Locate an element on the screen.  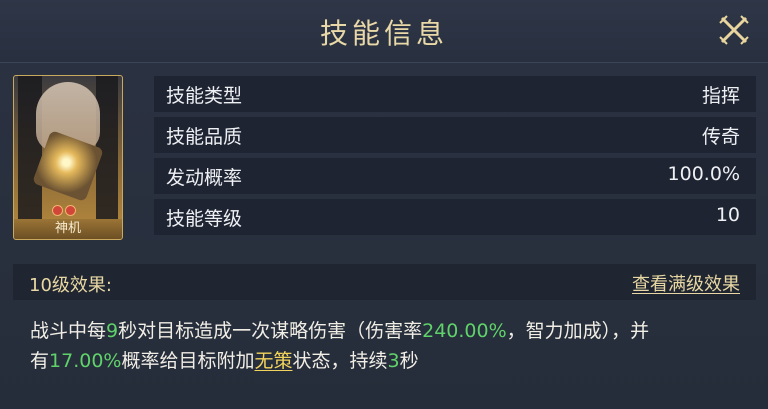
view-max-level-effect-link: 查看满级效果 is located at coordinates (686, 283).